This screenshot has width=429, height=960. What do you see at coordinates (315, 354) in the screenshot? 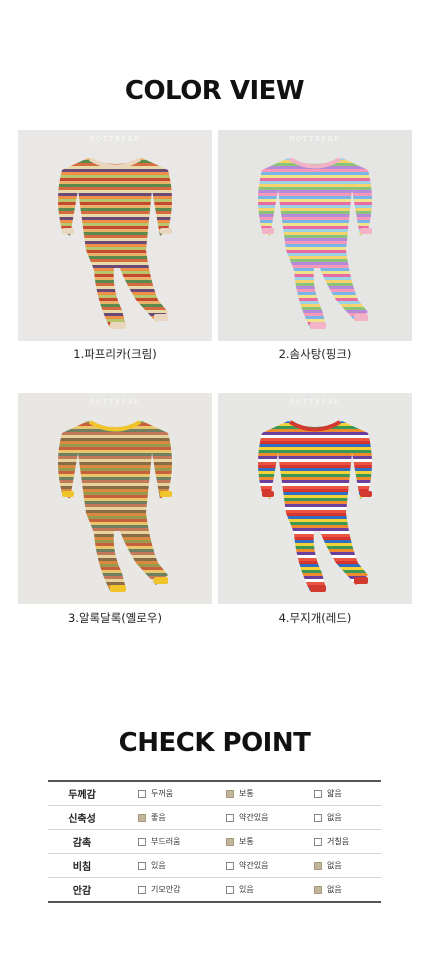
I see `caption-2: 2.솜사탕(핑크)` at bounding box center [315, 354].